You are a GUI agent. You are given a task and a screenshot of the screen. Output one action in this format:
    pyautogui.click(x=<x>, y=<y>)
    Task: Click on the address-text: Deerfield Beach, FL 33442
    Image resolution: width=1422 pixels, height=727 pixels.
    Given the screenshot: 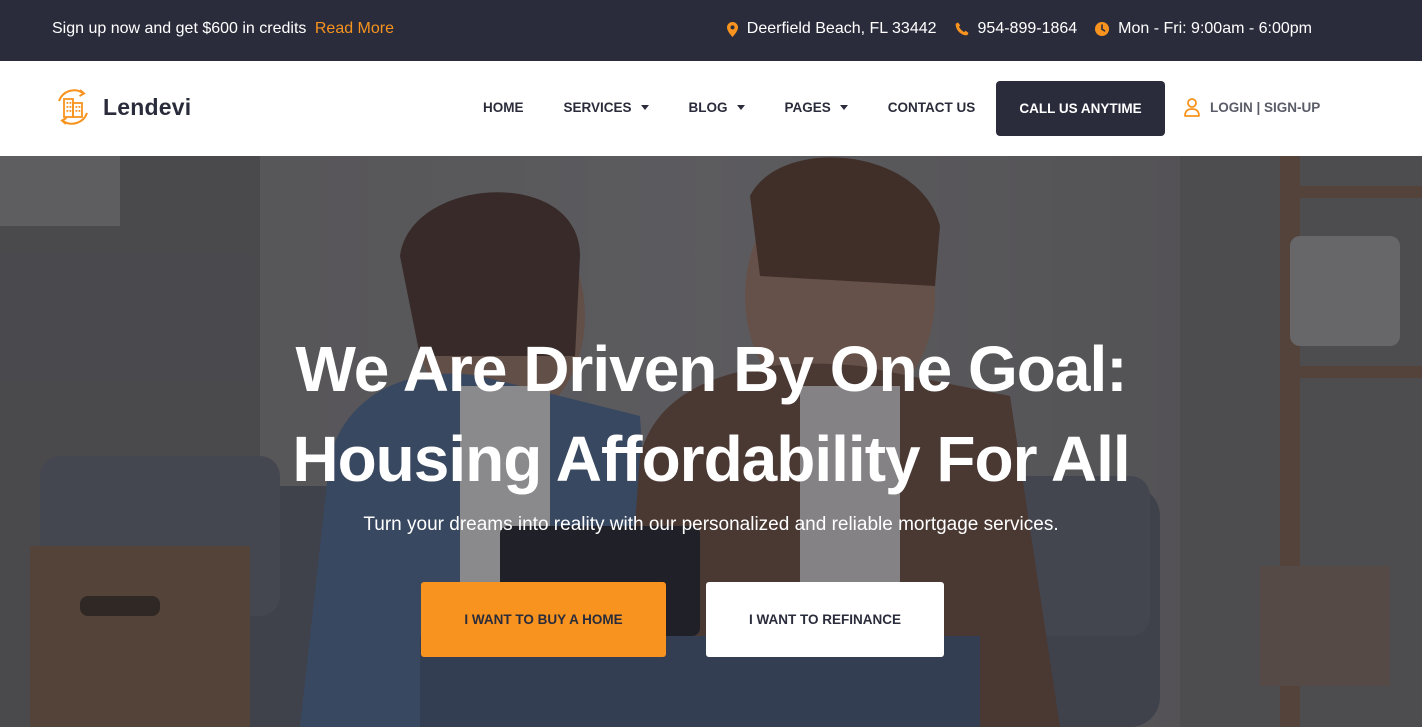 What is the action you would take?
    pyautogui.click(x=841, y=28)
    